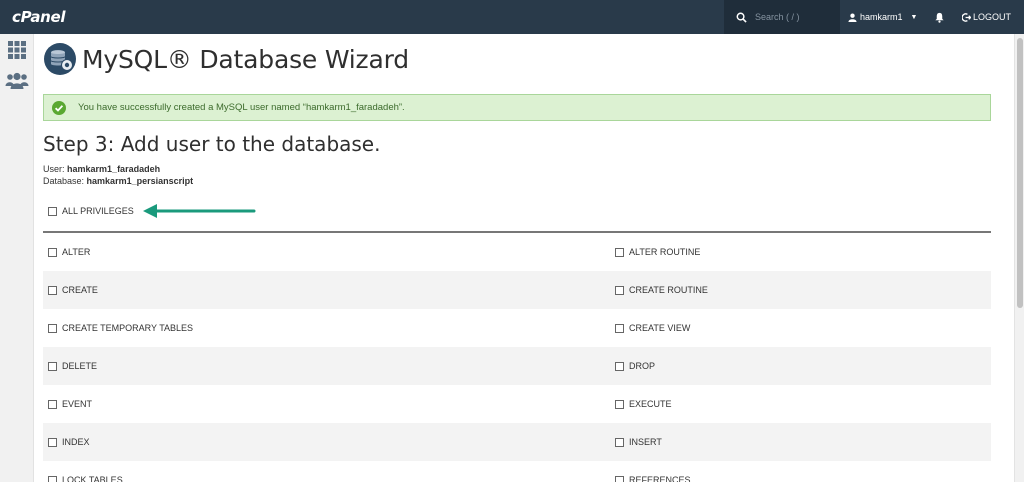  I want to click on all-privileges-checkbox: ALL PRIVILEGES, so click(91, 211).